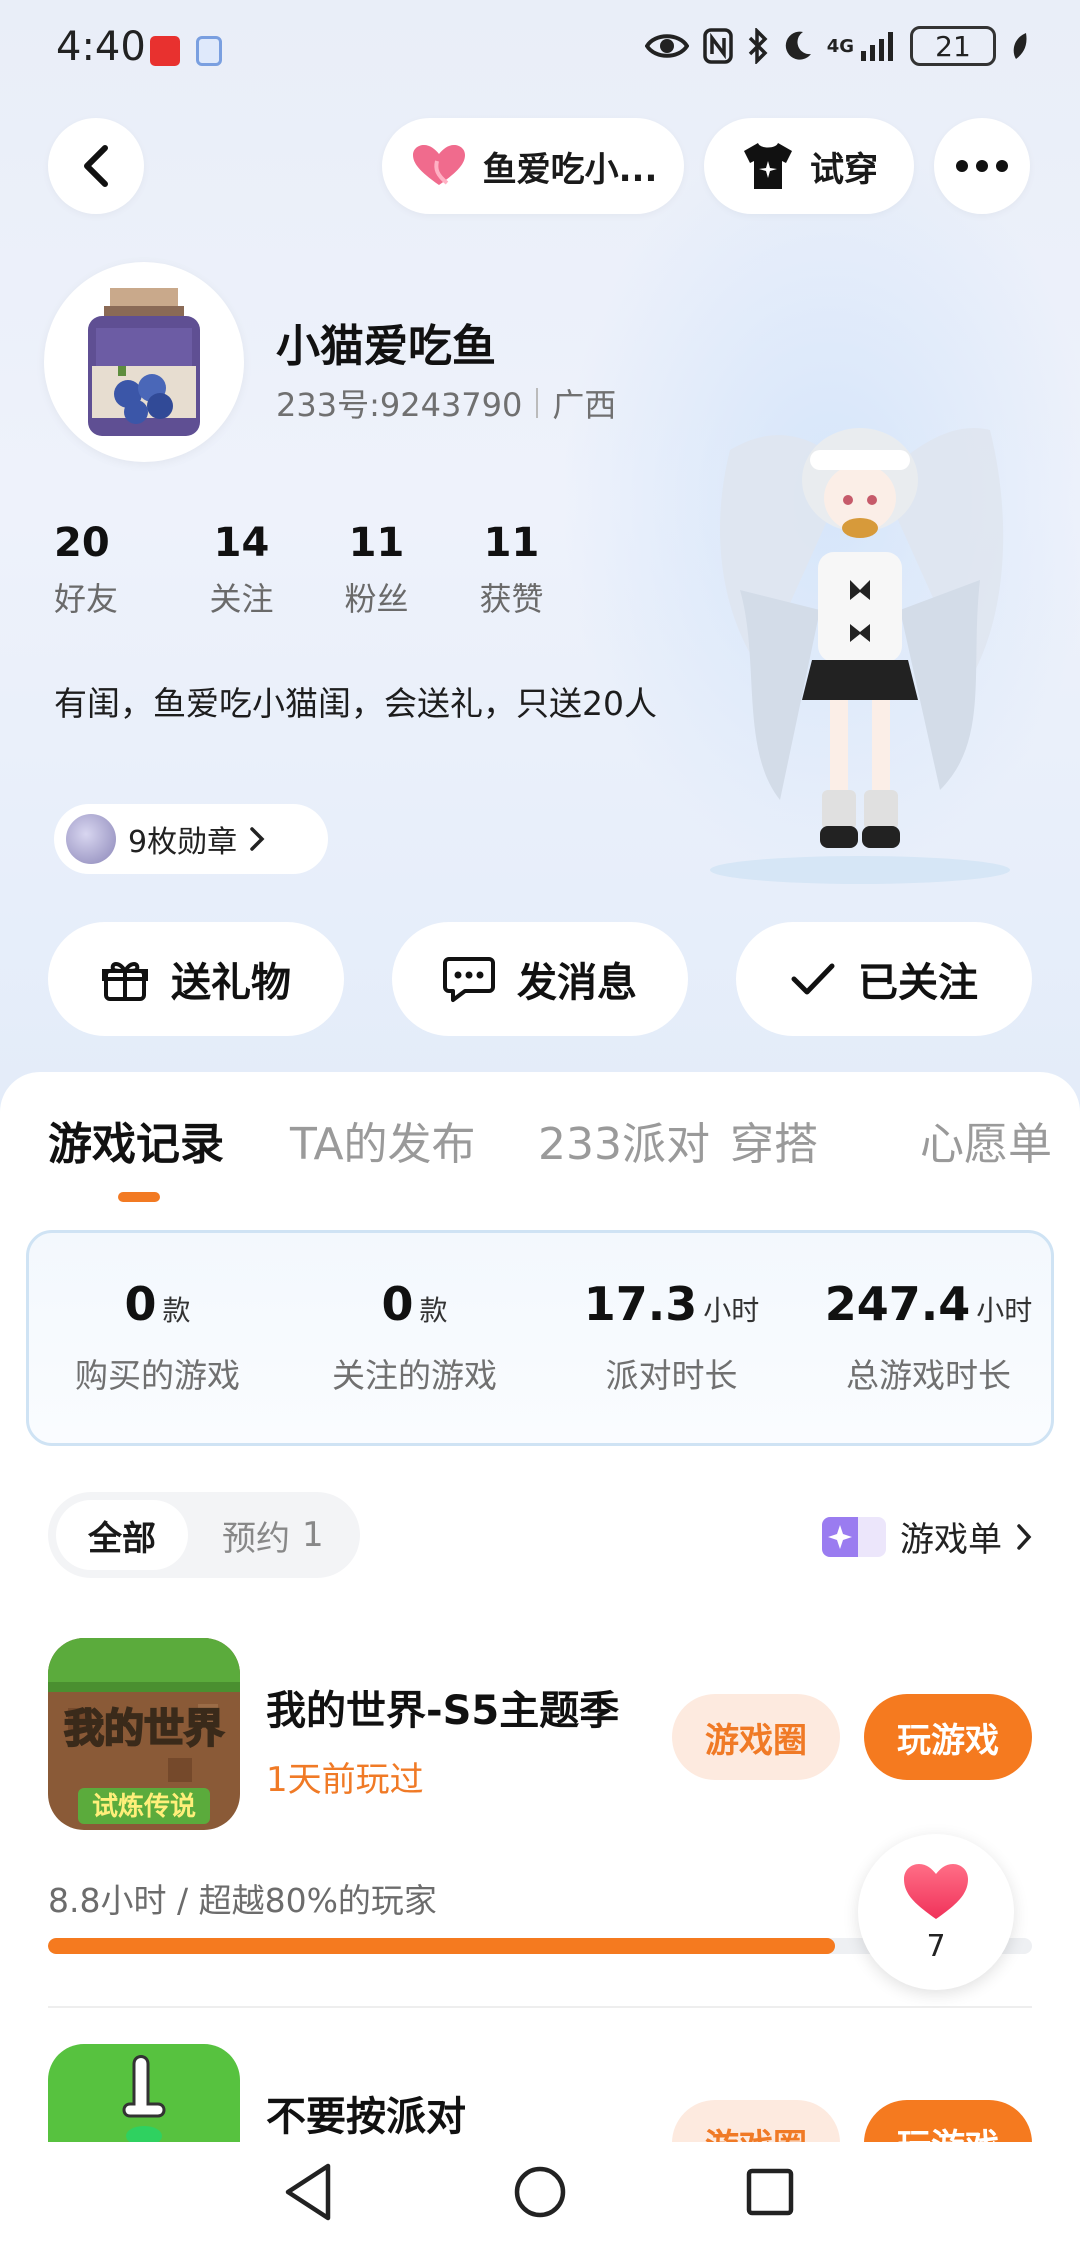 This screenshot has width=1080, height=2244. I want to click on game-list-link: 游戏单, so click(927, 1536).